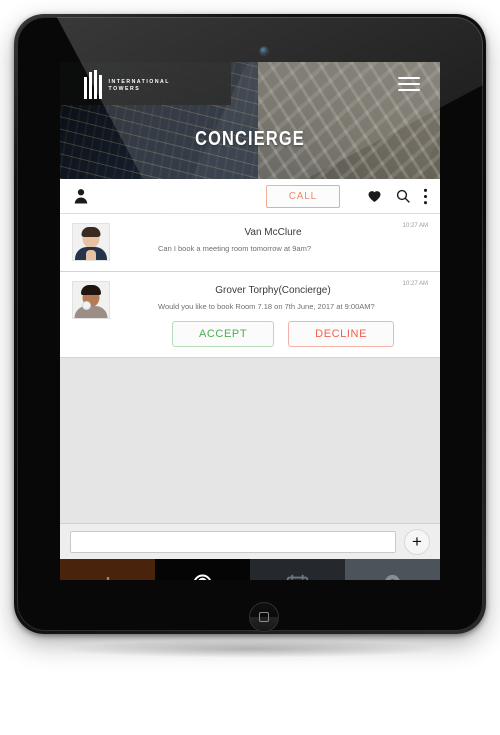 Image resolution: width=500 pixels, height=735 pixels. What do you see at coordinates (93, 84) in the screenshot?
I see `logo-bars-icon` at bounding box center [93, 84].